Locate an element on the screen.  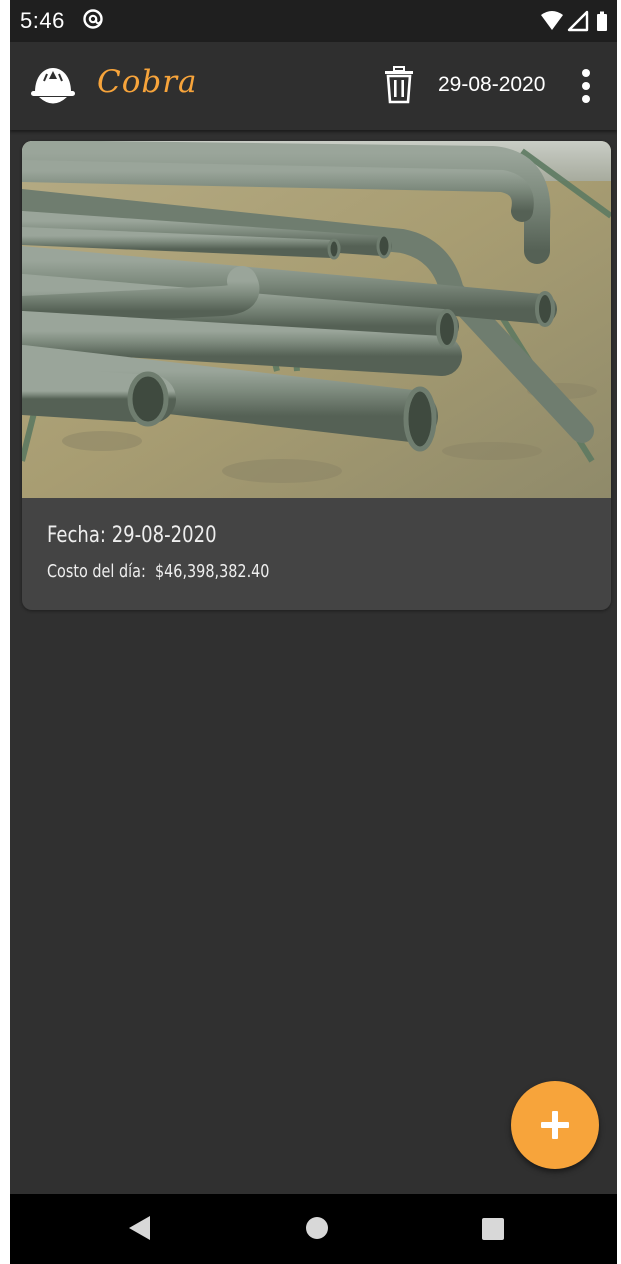
status-icons is located at coordinates (574, 21).